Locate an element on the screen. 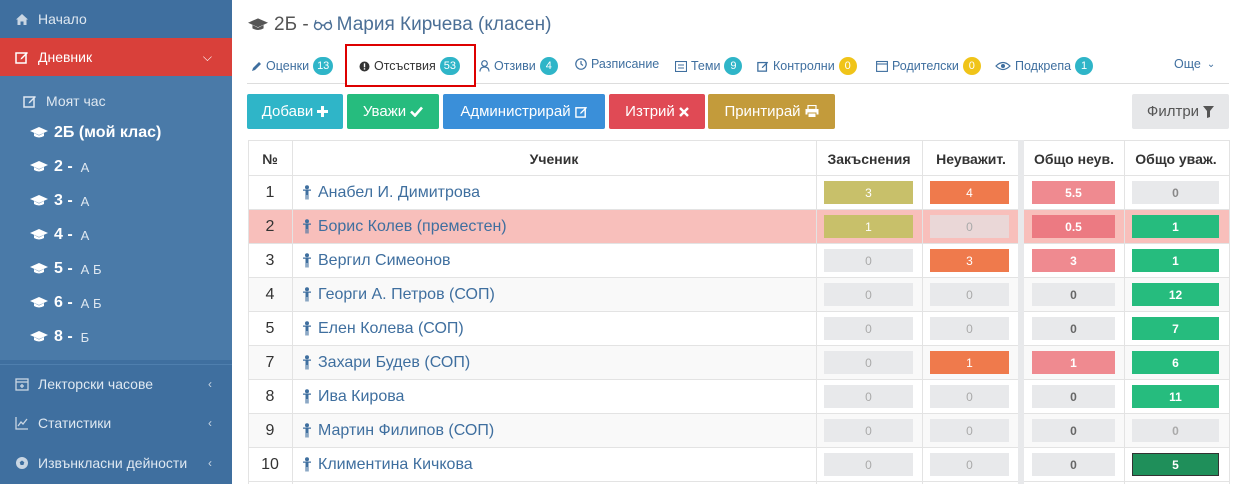  chevron-down-icon: ⌄ is located at coordinates (1211, 64).